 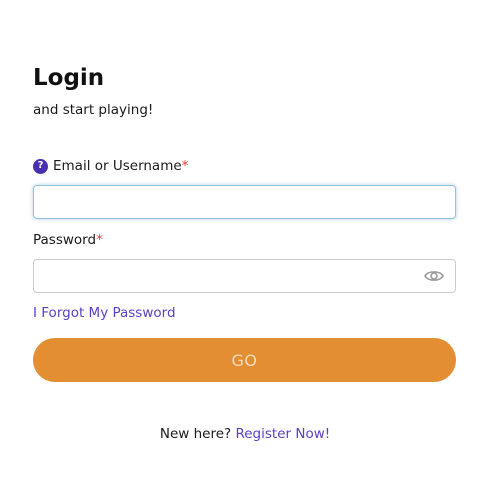 What do you see at coordinates (244, 360) in the screenshot?
I see `go-button: GO` at bounding box center [244, 360].